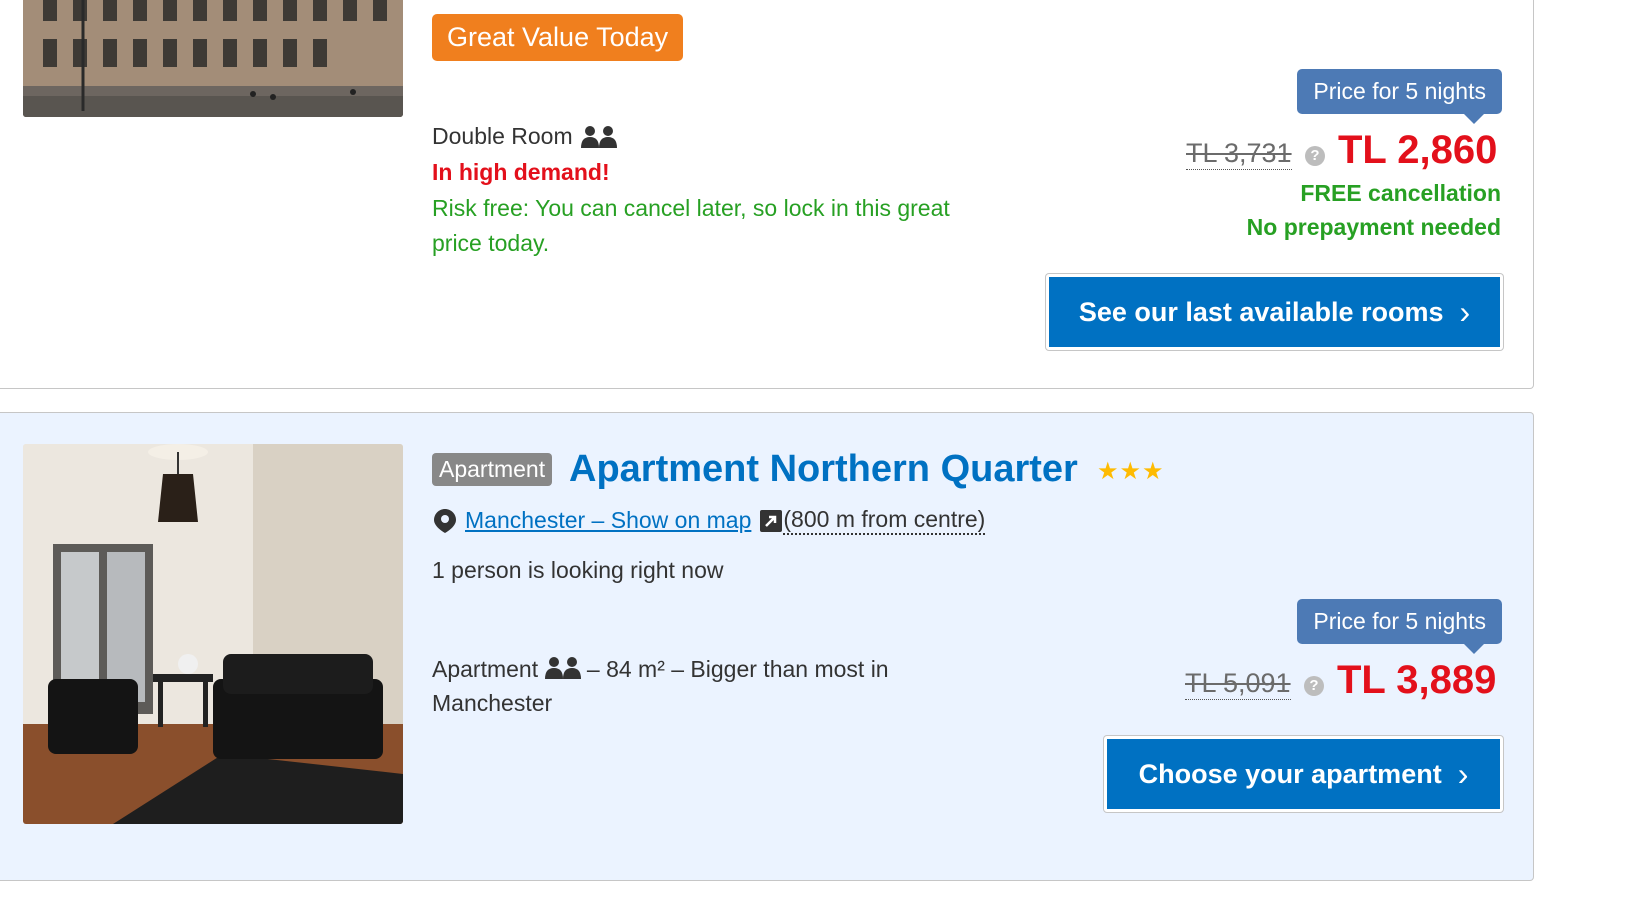 The height and width of the screenshot is (916, 1652). What do you see at coordinates (1239, 154) in the screenshot?
I see `original-price: TL 3,731` at bounding box center [1239, 154].